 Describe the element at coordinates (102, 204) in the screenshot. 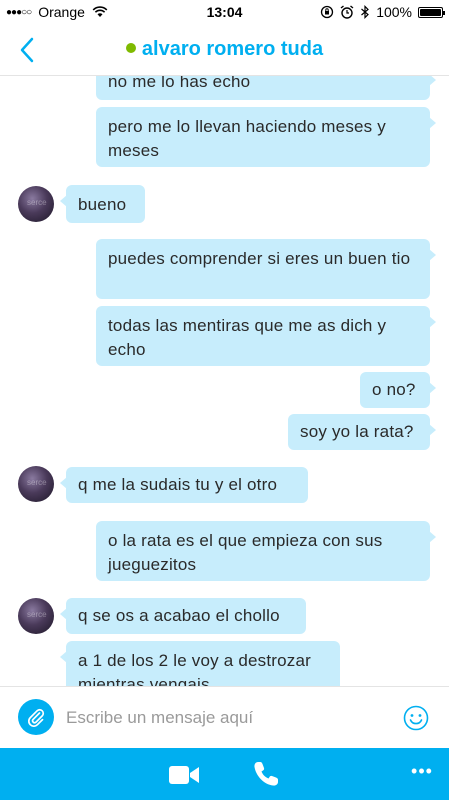

I see `message-incoming: bueno` at that location.